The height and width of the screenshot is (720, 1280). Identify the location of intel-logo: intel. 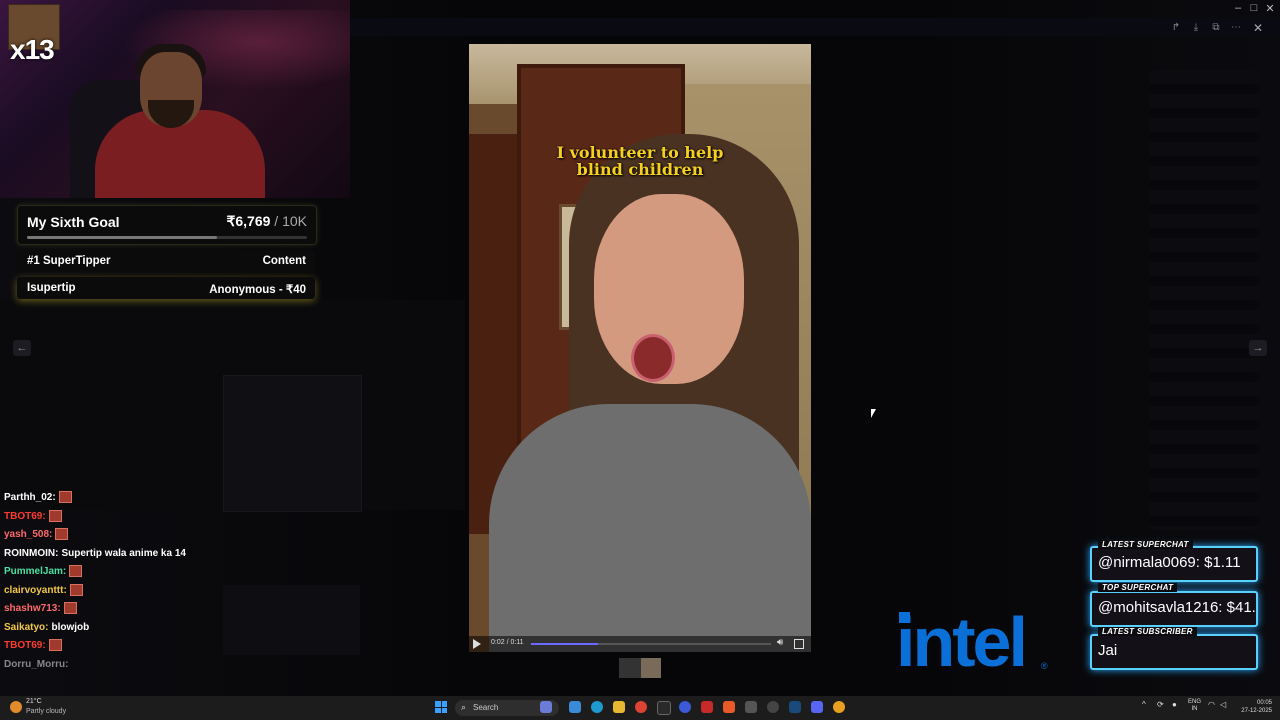
(962, 642).